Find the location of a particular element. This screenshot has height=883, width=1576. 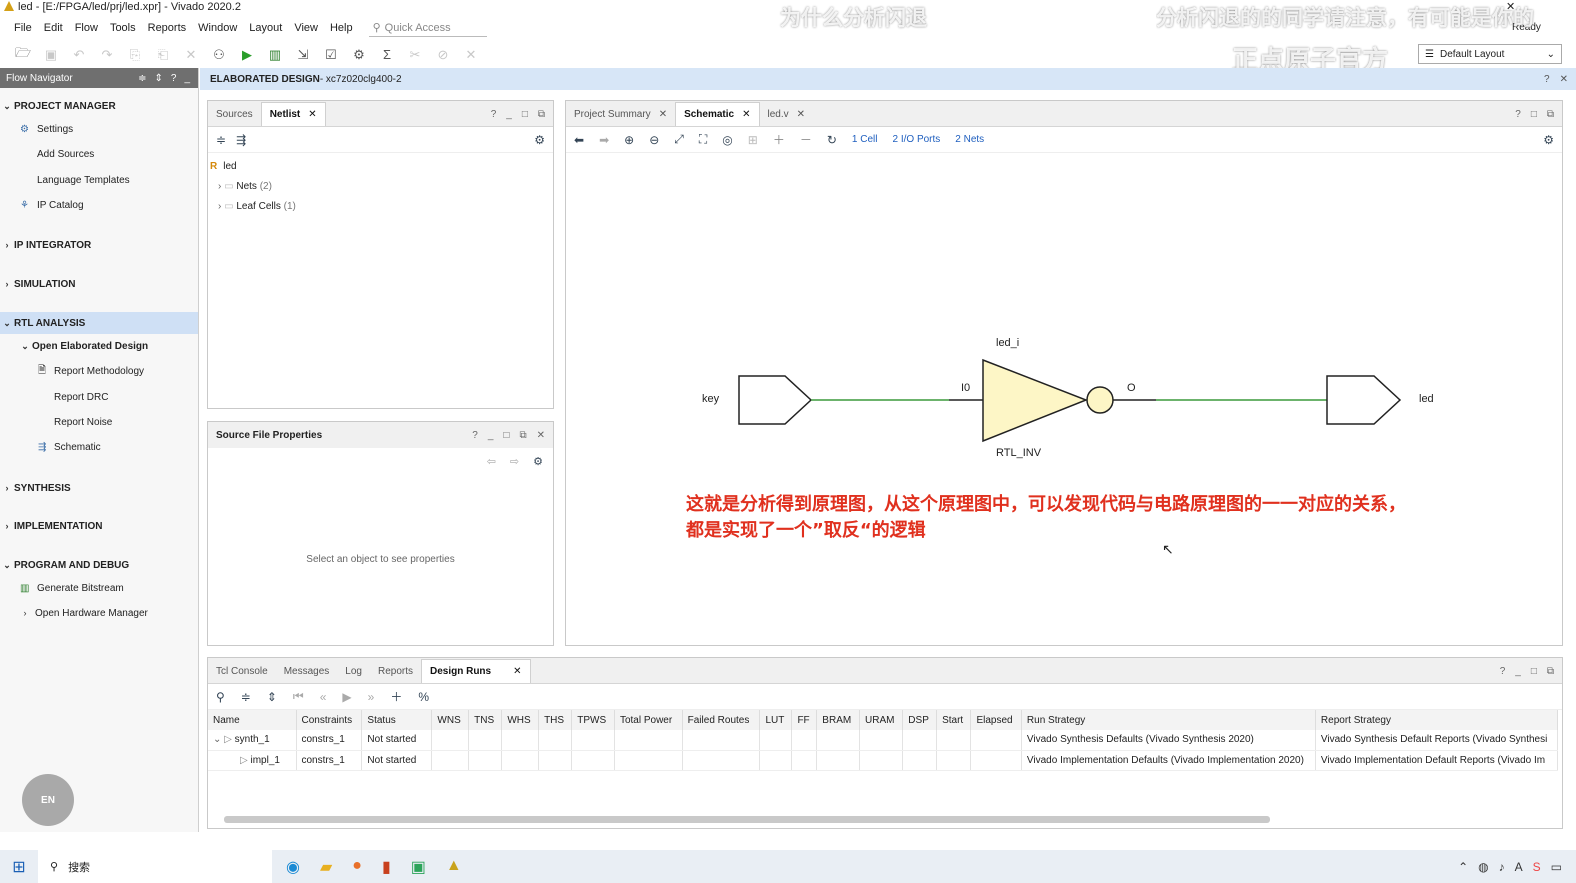

nav-ip-catalog: ⚘ IP Catalog is located at coordinates (99, 205).